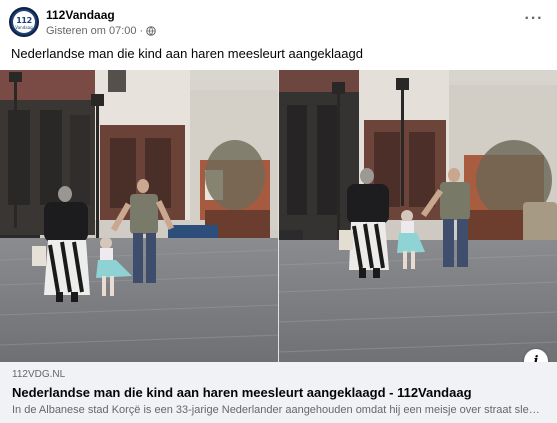 This screenshot has height=423, width=557. I want to click on page-avatar: 112 Vandaag, so click(24, 22).